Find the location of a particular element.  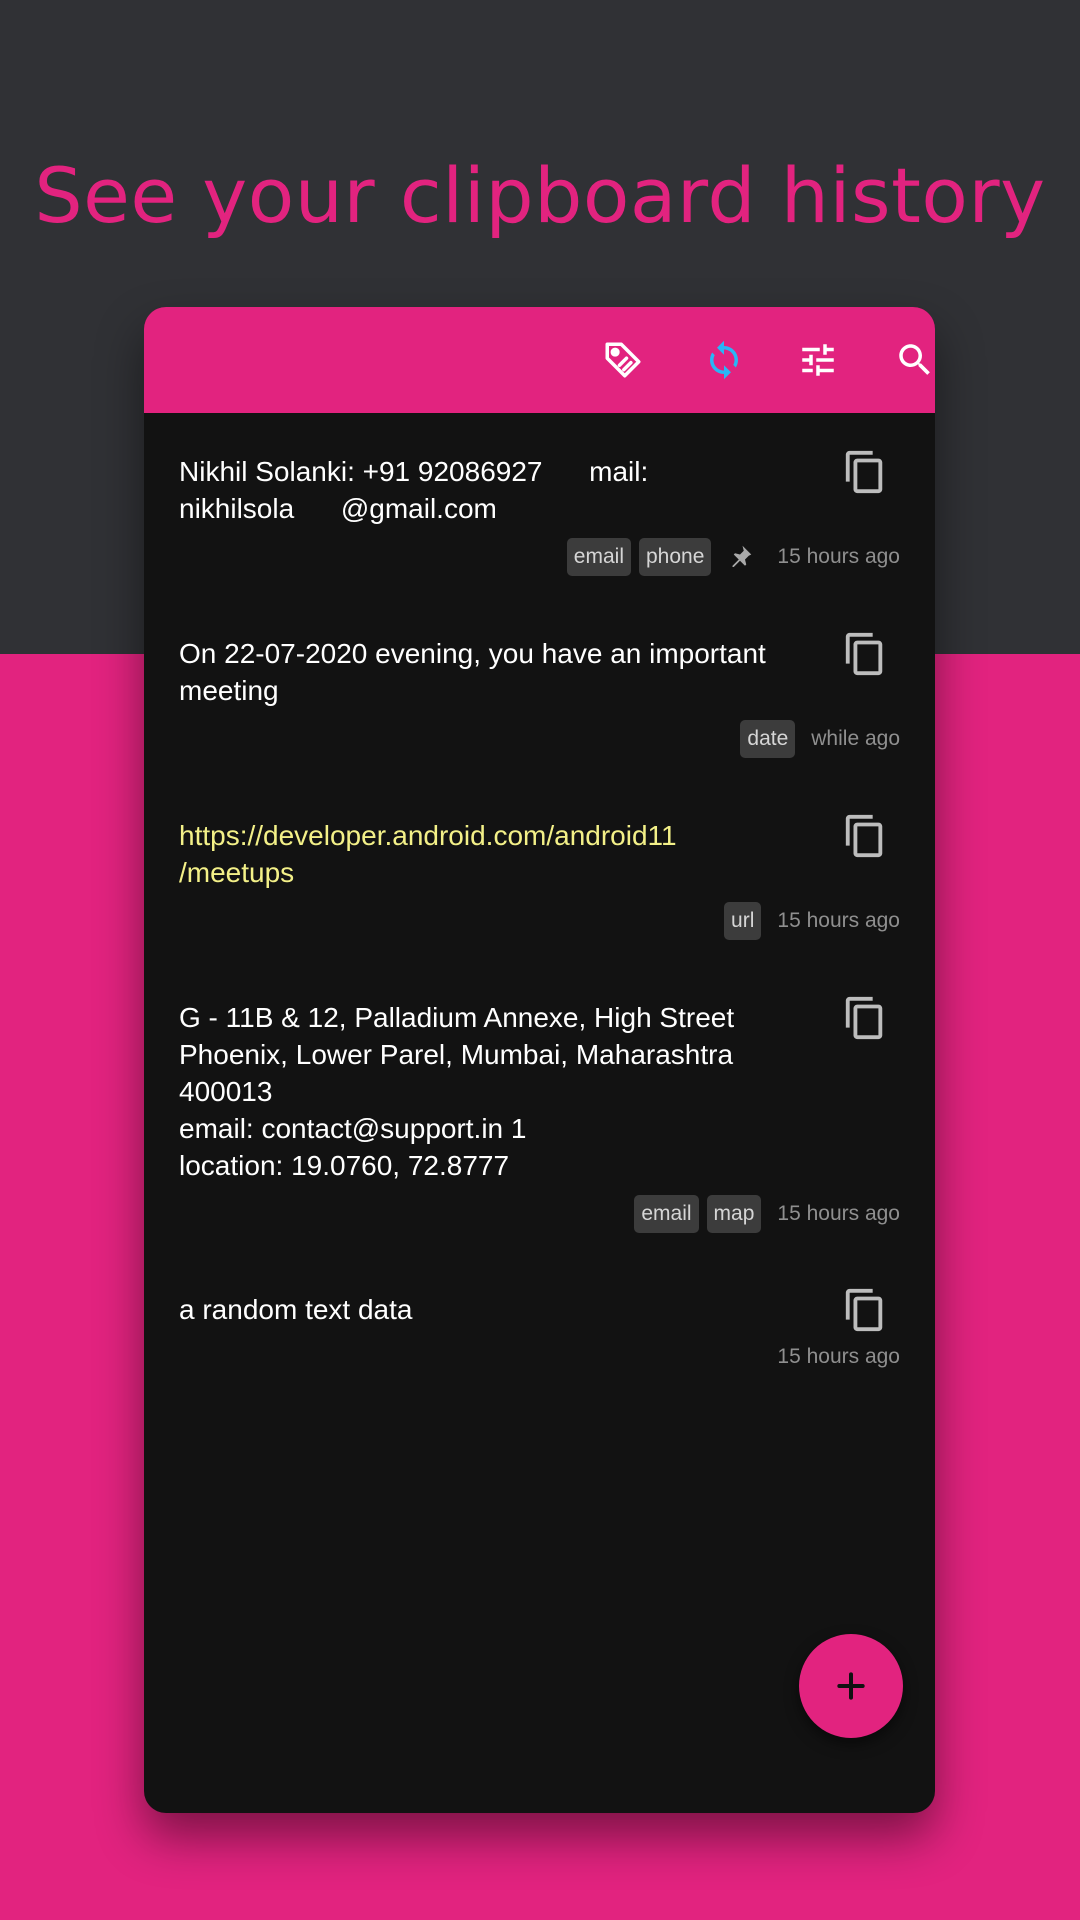

add-clip-fab is located at coordinates (851, 1686).